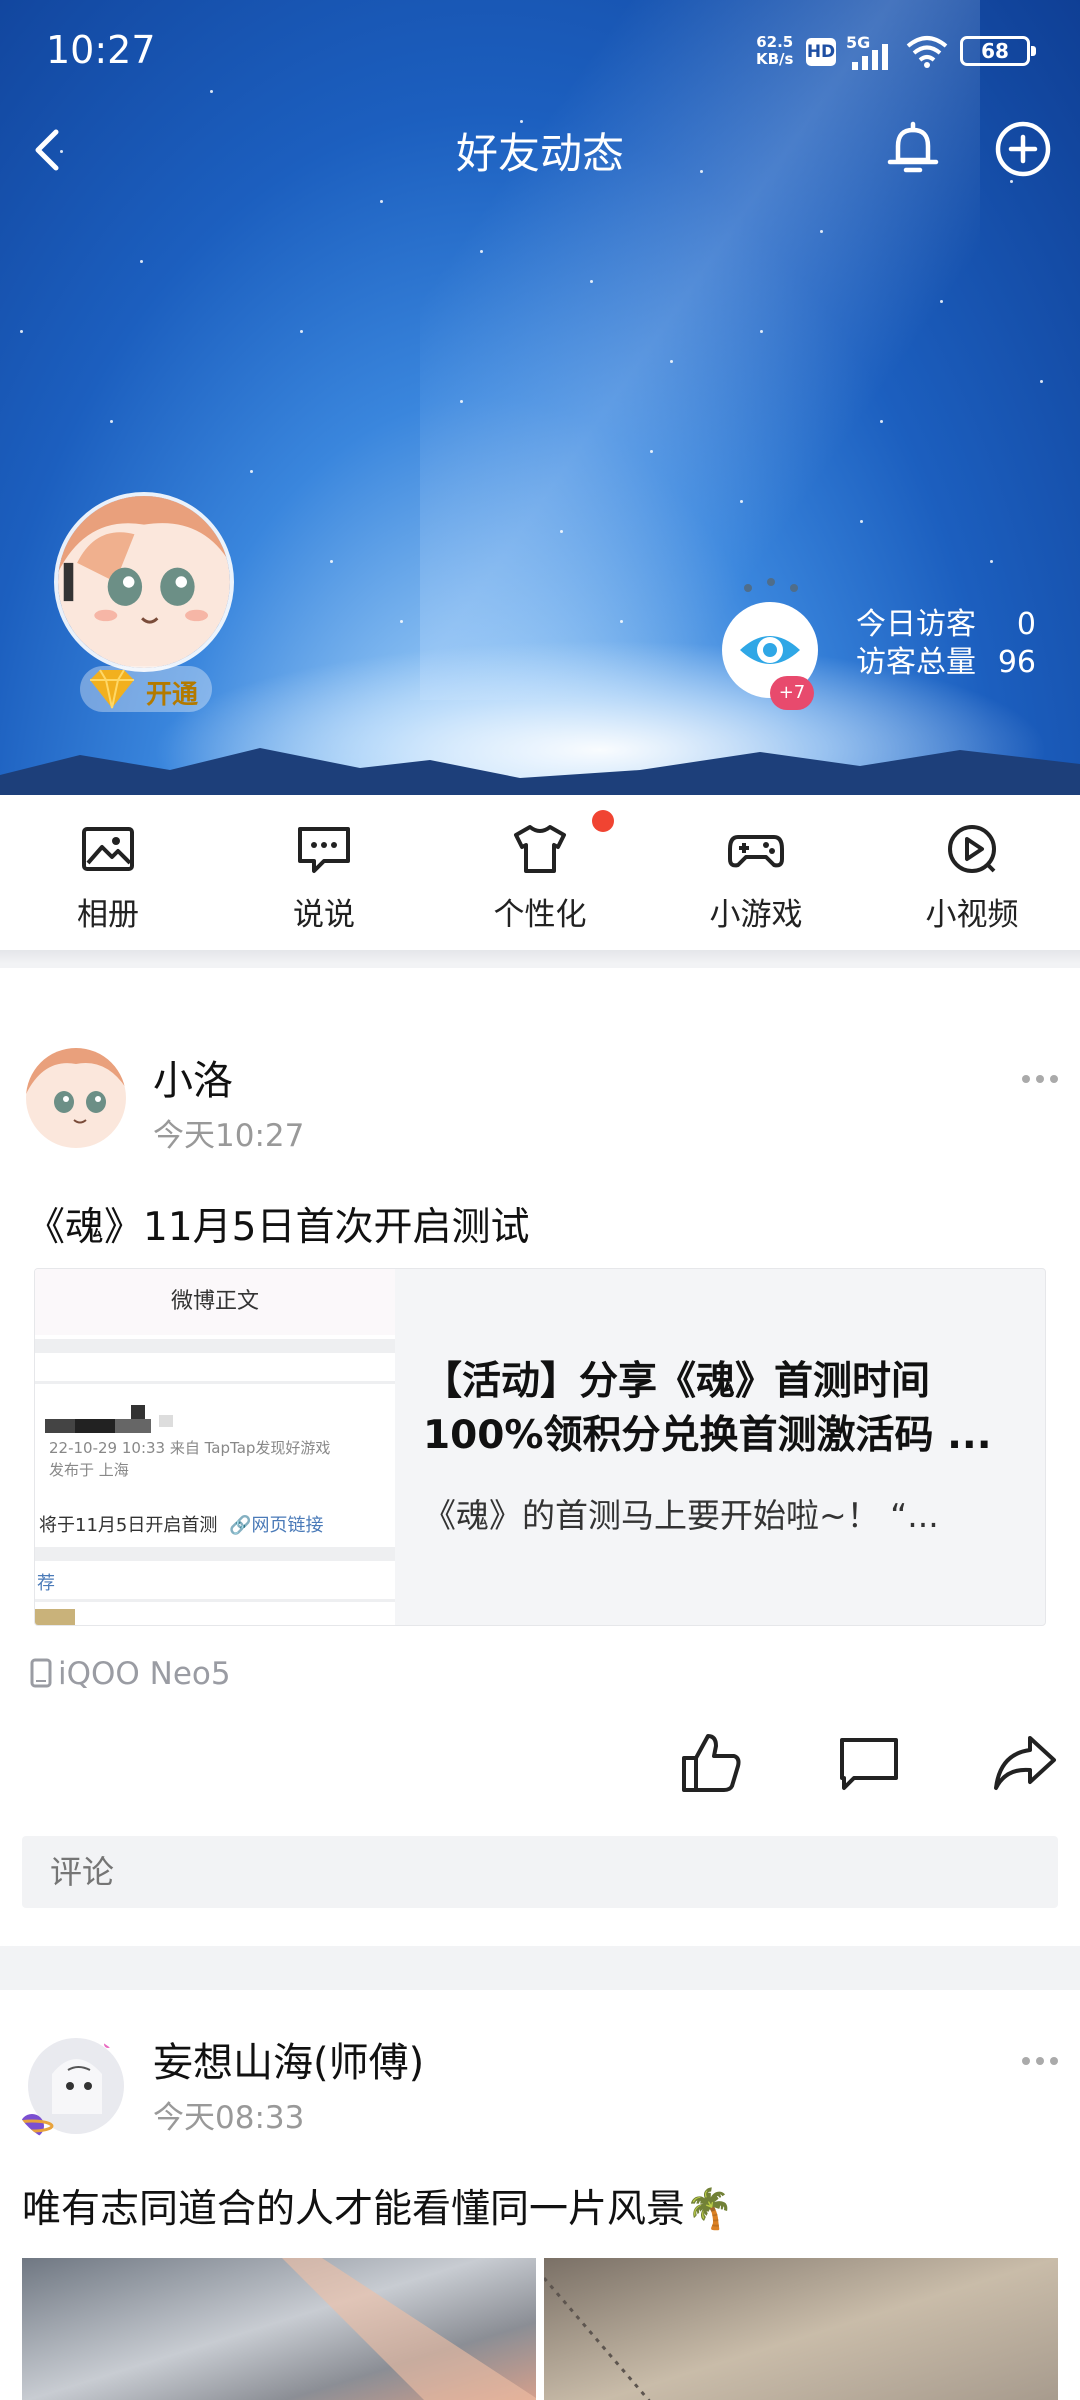 This screenshot has height=2400, width=1080. Describe the element at coordinates (972, 849) in the screenshot. I see `video-play-icon` at that location.